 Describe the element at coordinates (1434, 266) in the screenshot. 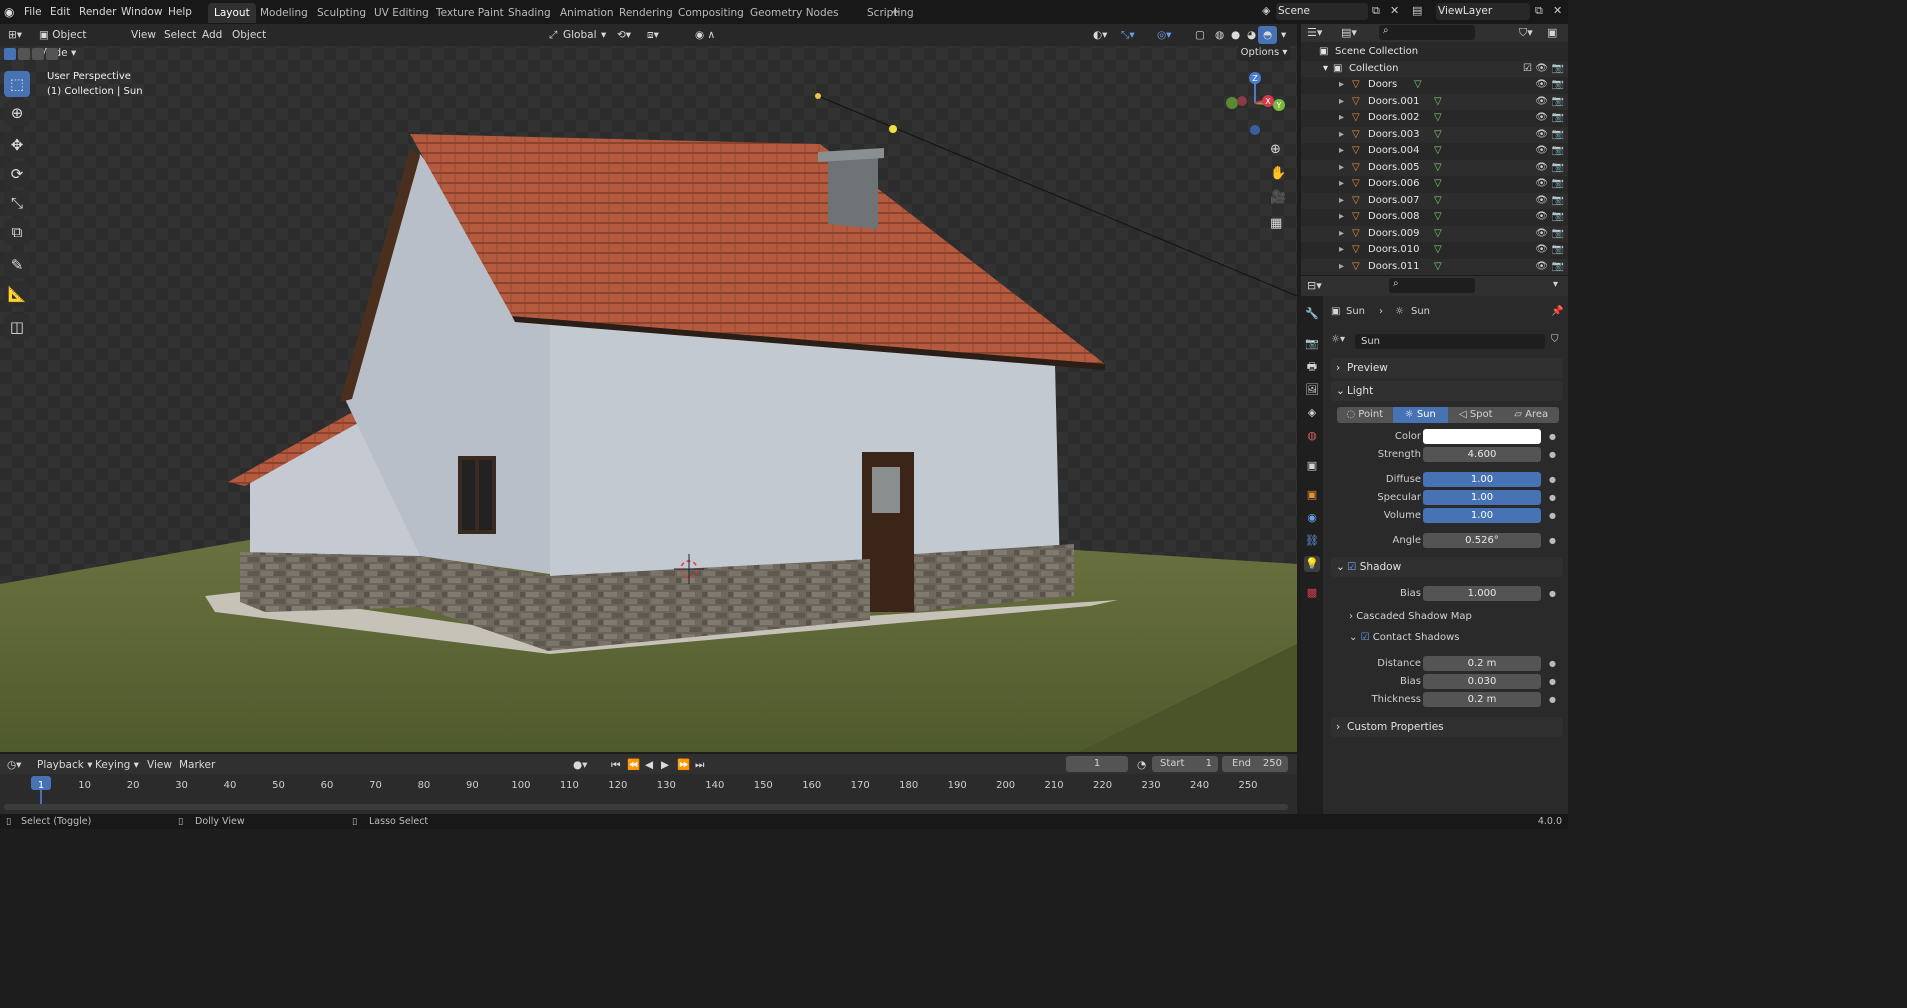

I see `outliner-object-row: ▸ ▽ Doors.011 ▽ 👁 📷` at that location.